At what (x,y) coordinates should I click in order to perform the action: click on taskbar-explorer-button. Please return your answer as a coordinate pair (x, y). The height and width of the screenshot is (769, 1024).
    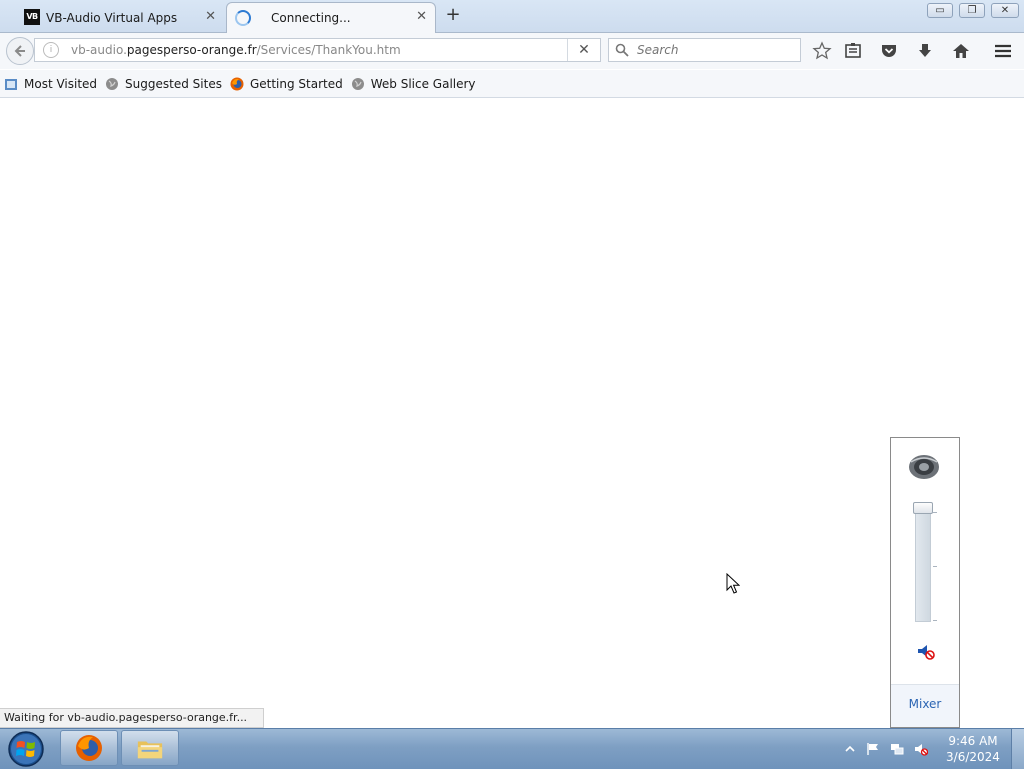
    Looking at the image, I should click on (150, 748).